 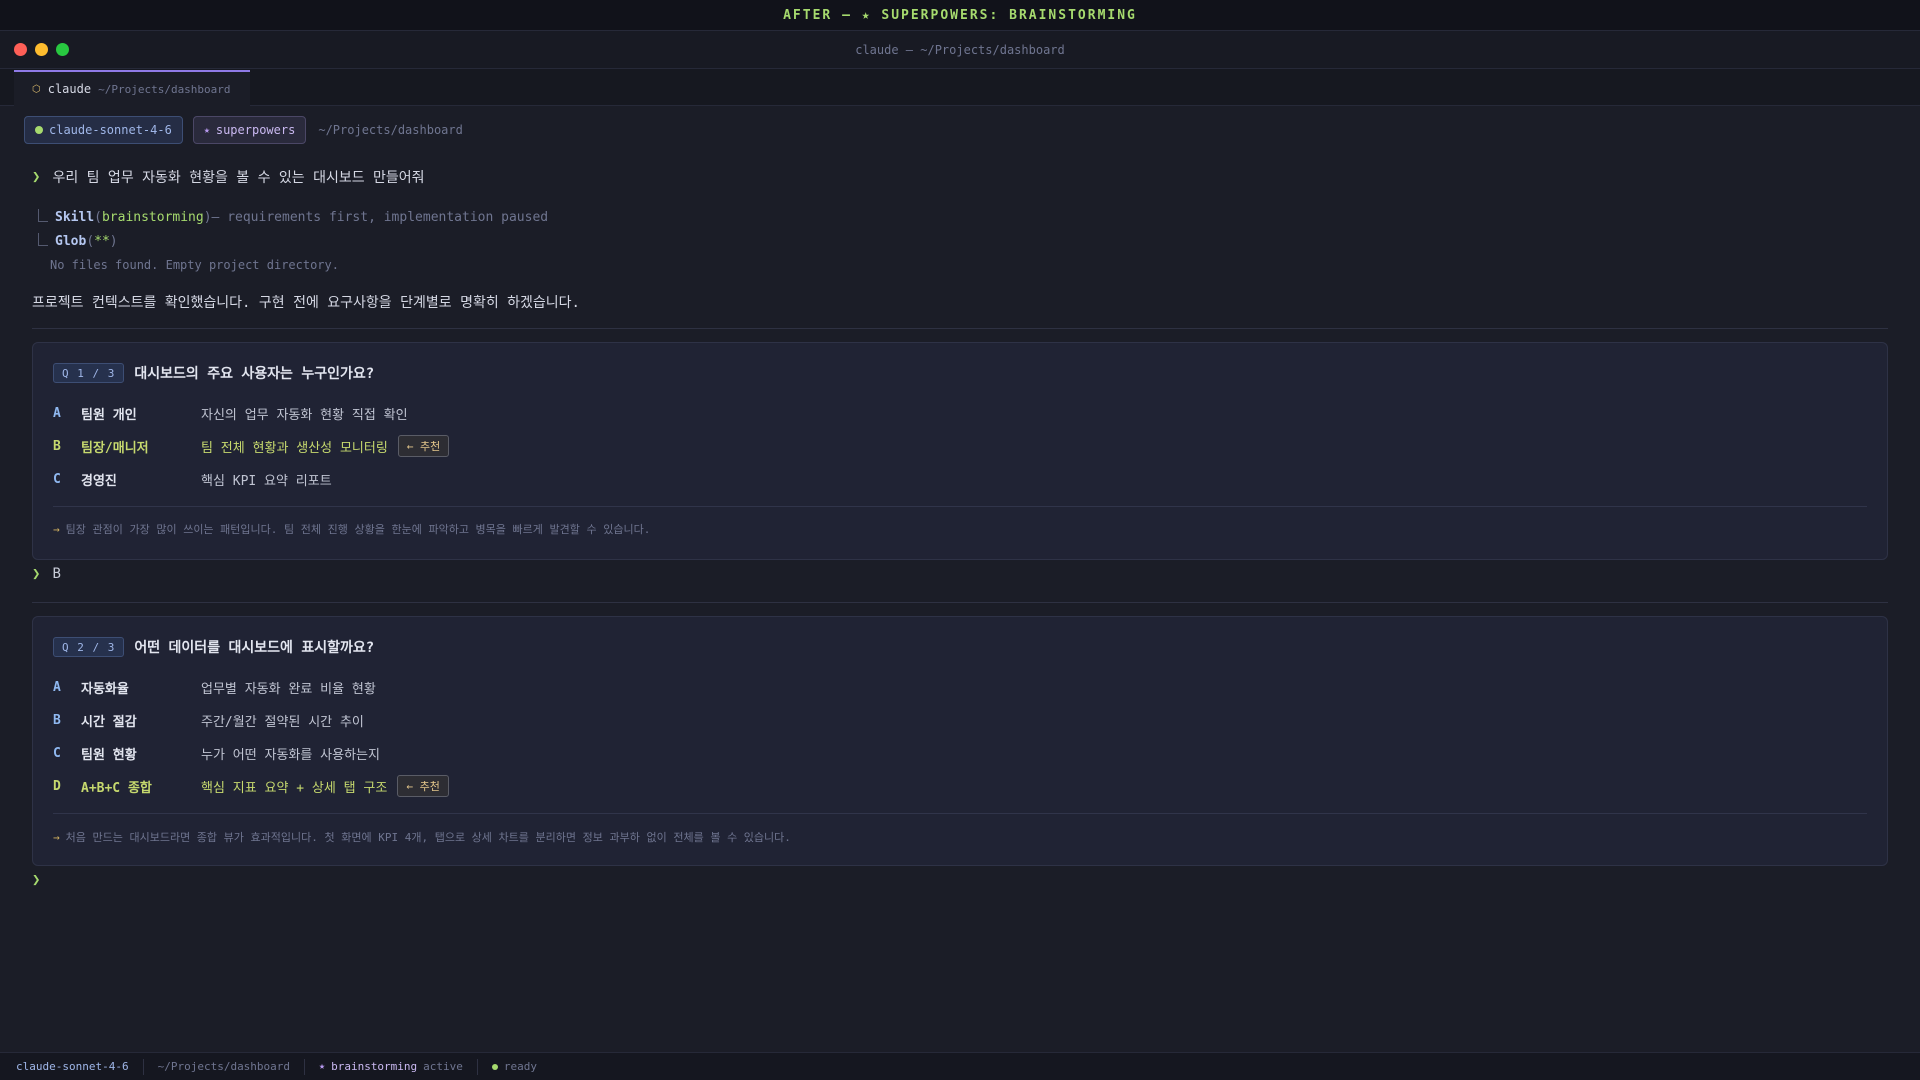 I want to click on option-label: 팀장/매니저, so click(x=115, y=448).